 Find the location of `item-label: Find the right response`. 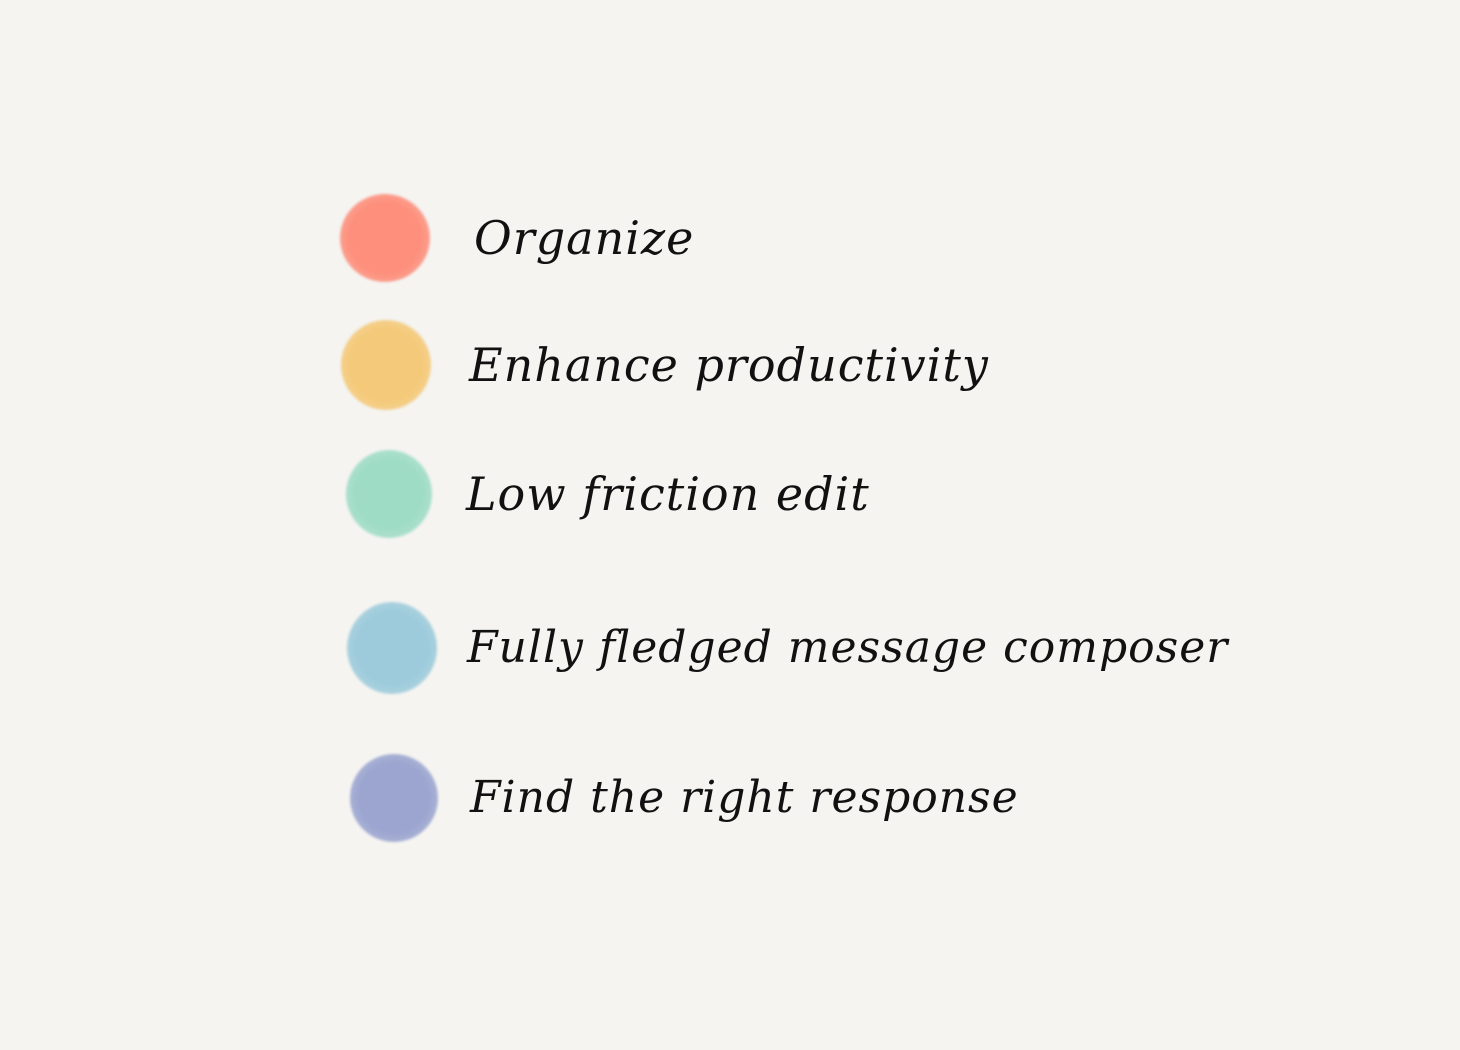

item-label: Find the right response is located at coordinates (744, 797).